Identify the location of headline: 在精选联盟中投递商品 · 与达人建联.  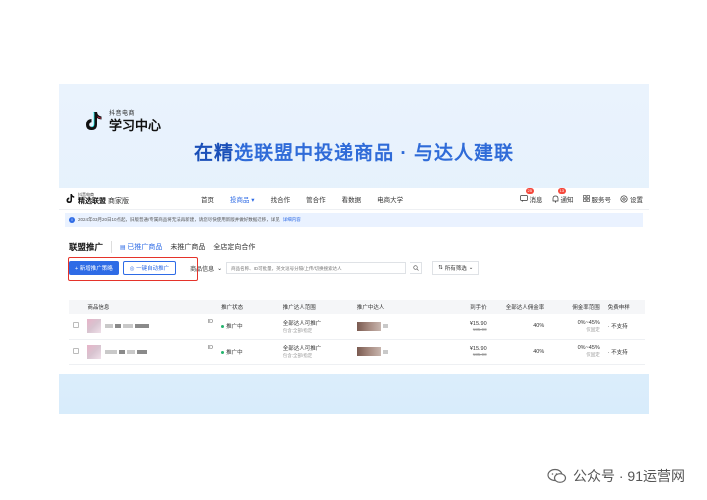
(354, 151).